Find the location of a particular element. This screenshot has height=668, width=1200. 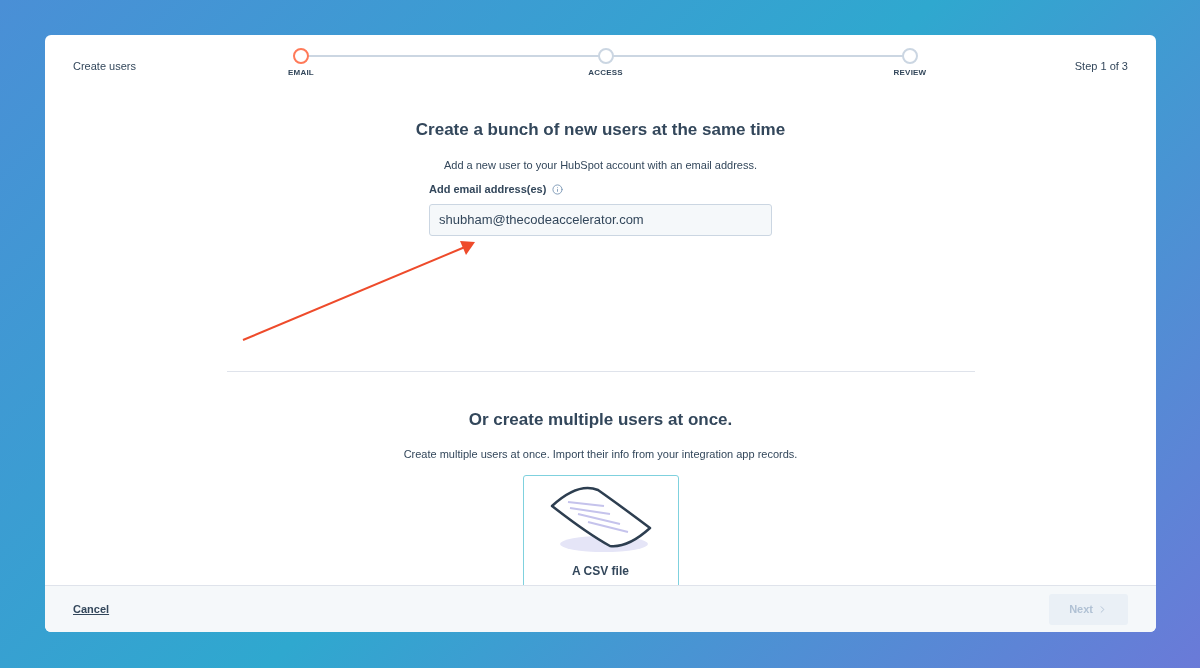

cancel-link: Cancel is located at coordinates (91, 609).